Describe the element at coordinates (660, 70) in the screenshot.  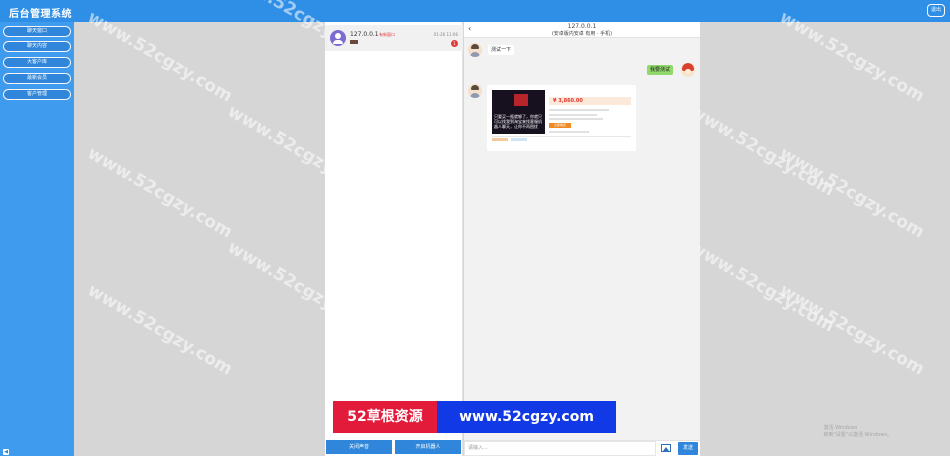
I see `sent-message: 我要测试` at that location.